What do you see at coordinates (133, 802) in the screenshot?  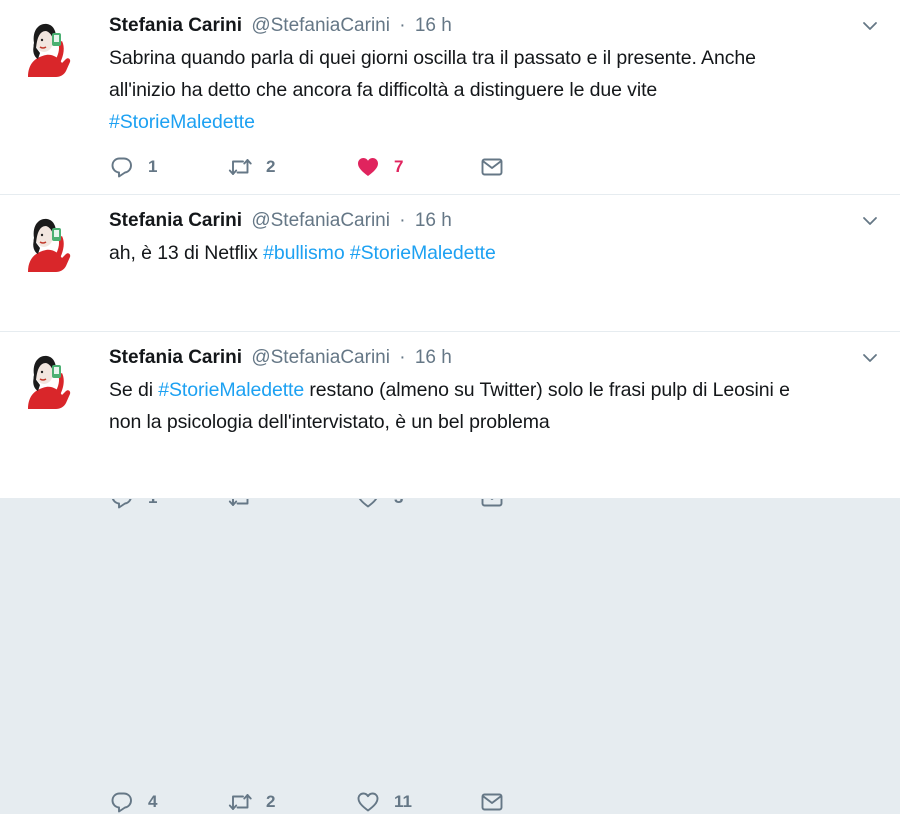 I see `reply-button: 4` at bounding box center [133, 802].